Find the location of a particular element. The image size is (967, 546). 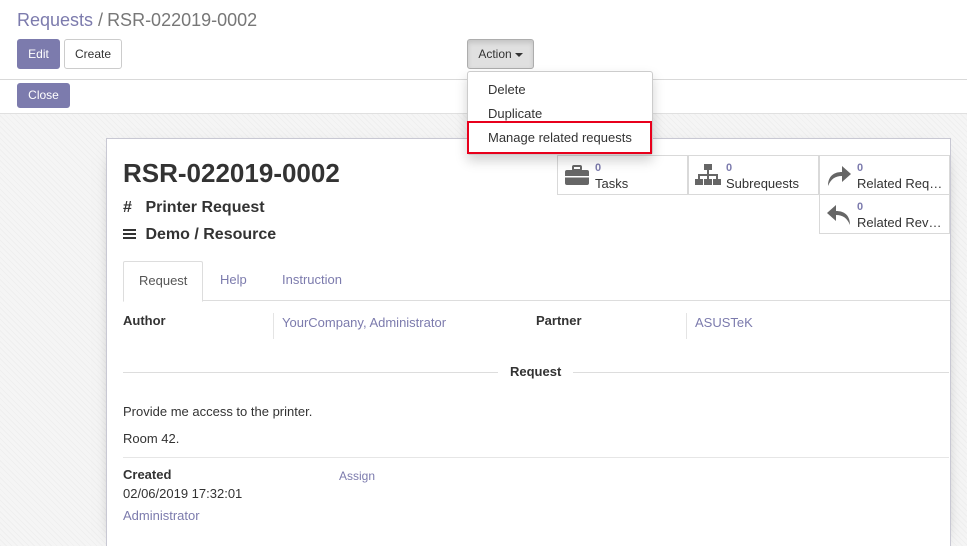

bars-icon is located at coordinates (132, 235).